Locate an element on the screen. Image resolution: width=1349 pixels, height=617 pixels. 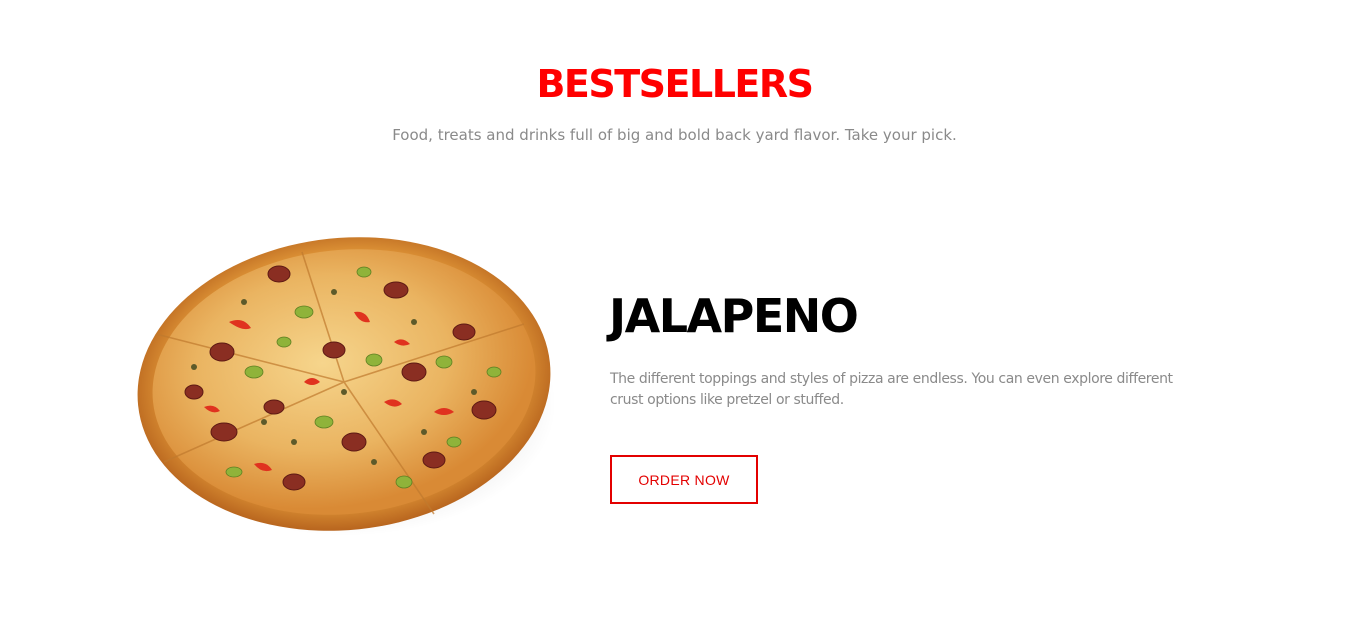
section-title: BESTSELLERS is located at coordinates (675, 84).